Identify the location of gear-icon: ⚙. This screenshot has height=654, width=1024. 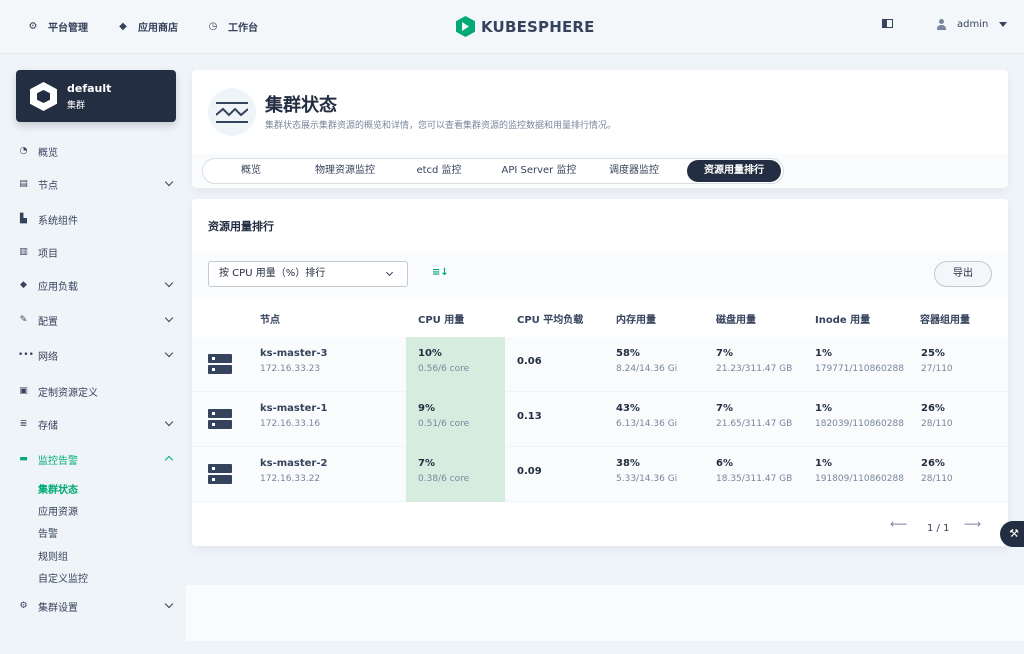
(33, 26).